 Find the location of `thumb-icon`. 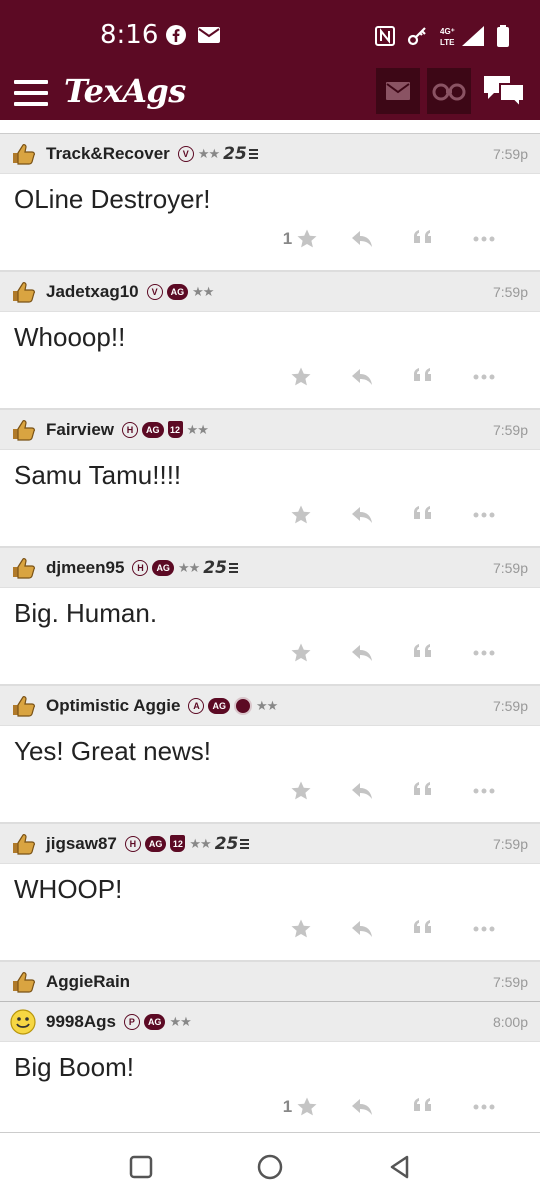

thumb-icon is located at coordinates (24, 154).